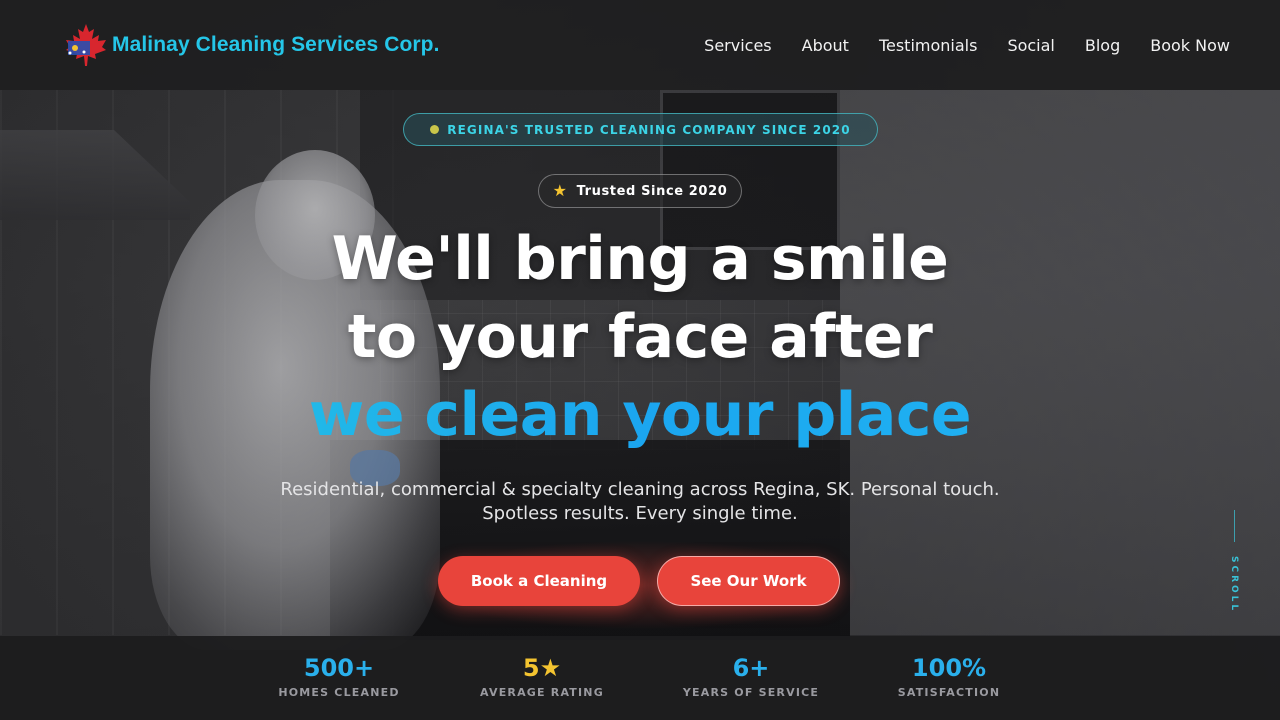 Image resolution: width=1280 pixels, height=720 pixels. I want to click on stat-label: AVERAGE RATING, so click(542, 692).